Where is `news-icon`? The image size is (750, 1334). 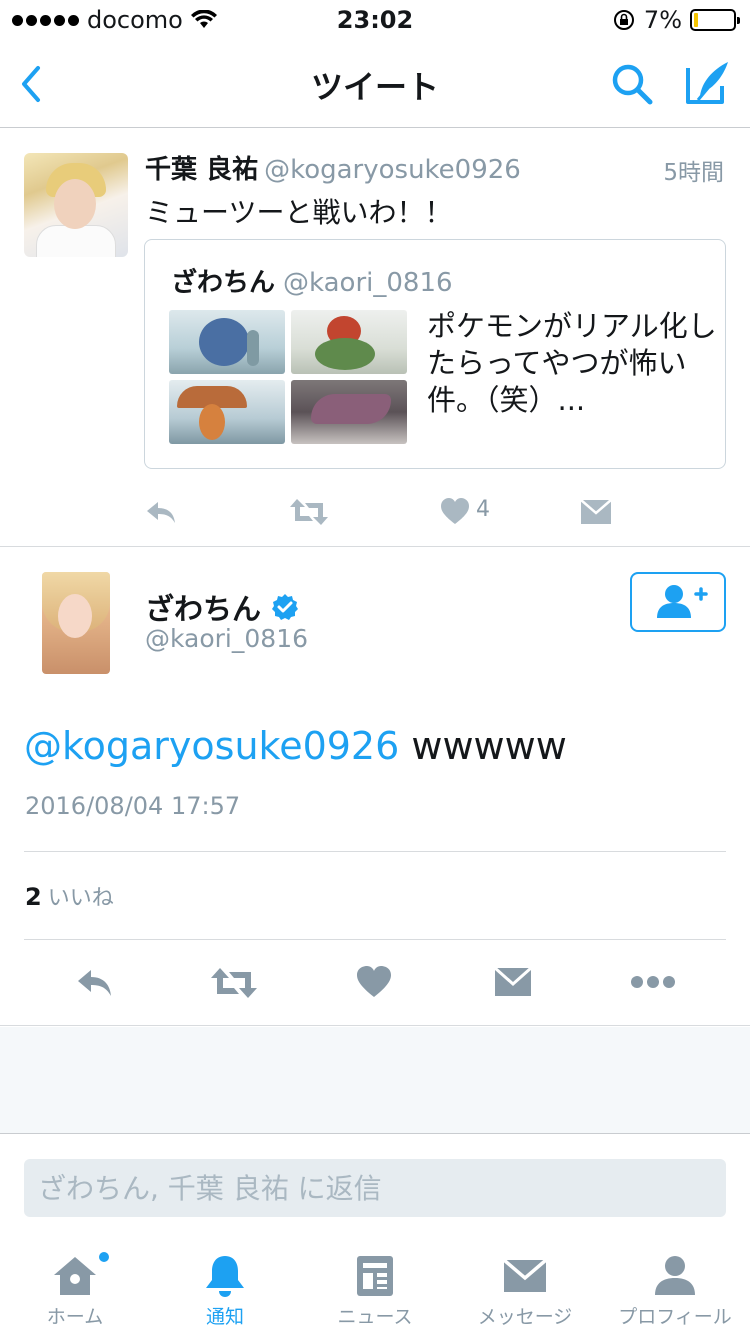
news-icon is located at coordinates (375, 1276).